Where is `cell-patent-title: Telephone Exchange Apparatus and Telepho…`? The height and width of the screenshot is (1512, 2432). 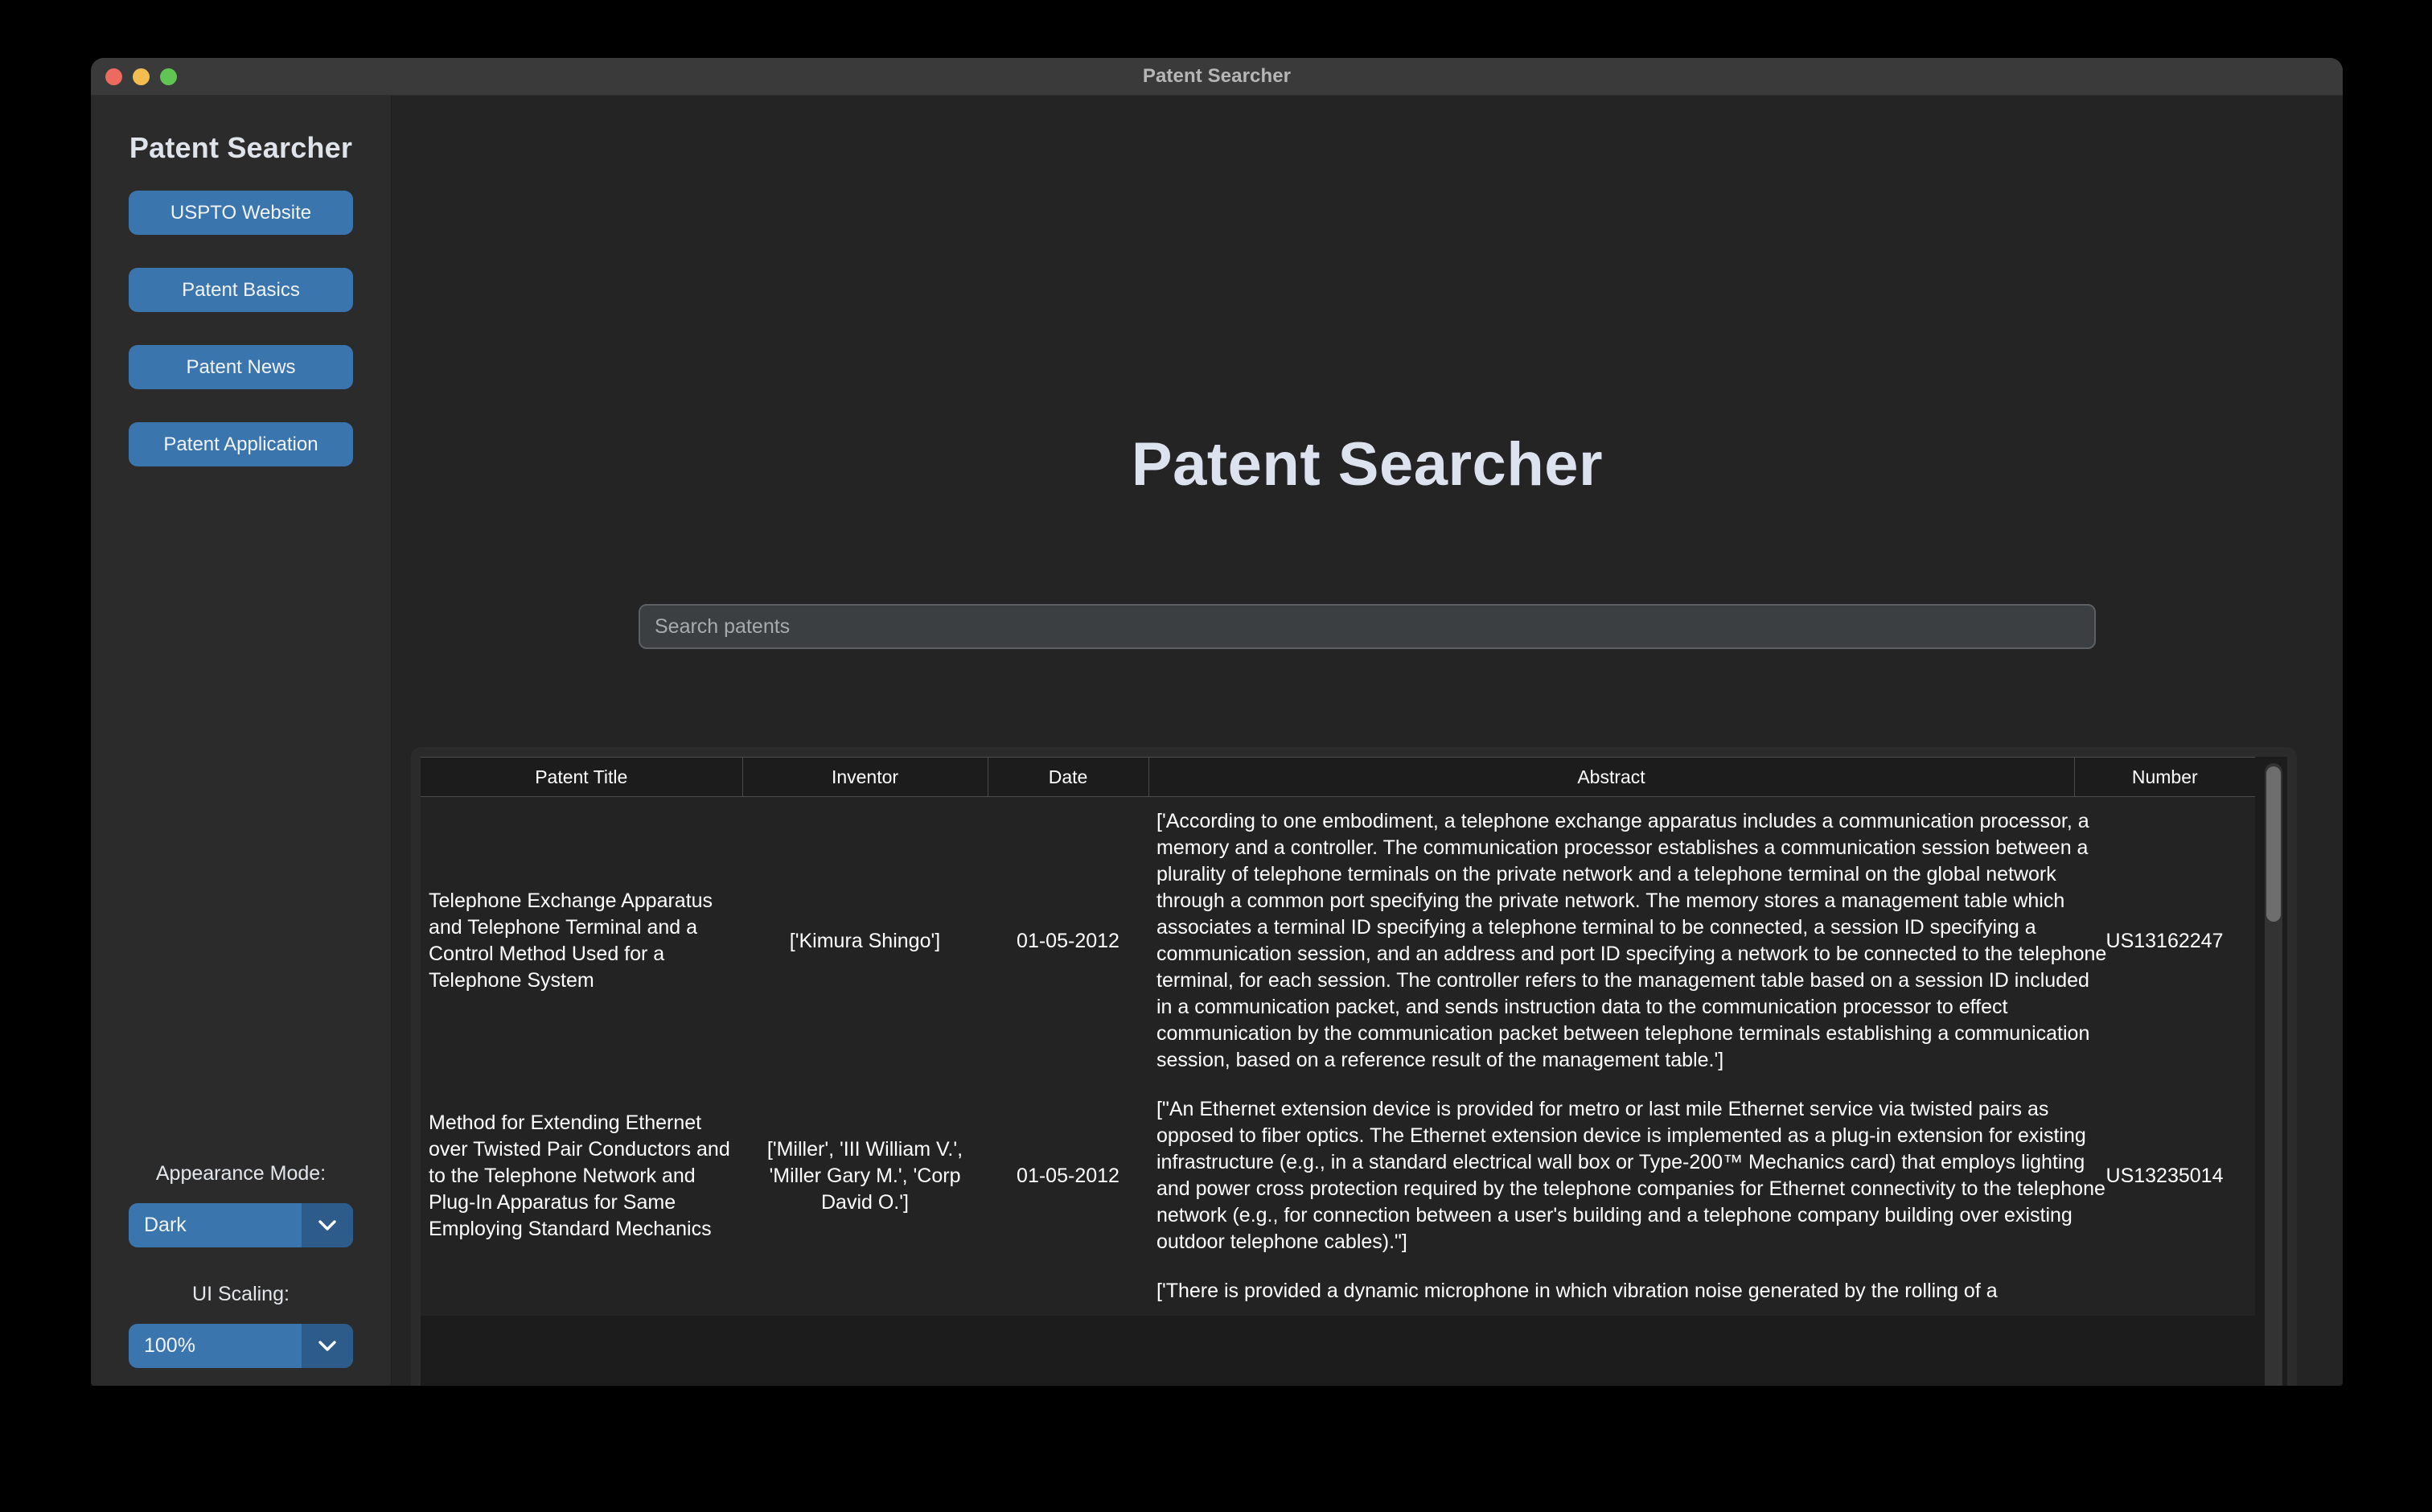
cell-patent-title: Telephone Exchange Apparatus and Telepho… is located at coordinates (581, 941).